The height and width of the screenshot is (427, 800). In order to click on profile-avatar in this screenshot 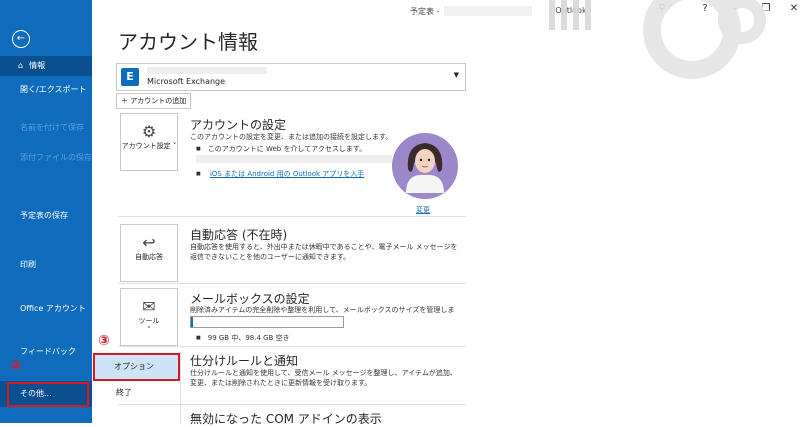, I will do `click(425, 166)`.